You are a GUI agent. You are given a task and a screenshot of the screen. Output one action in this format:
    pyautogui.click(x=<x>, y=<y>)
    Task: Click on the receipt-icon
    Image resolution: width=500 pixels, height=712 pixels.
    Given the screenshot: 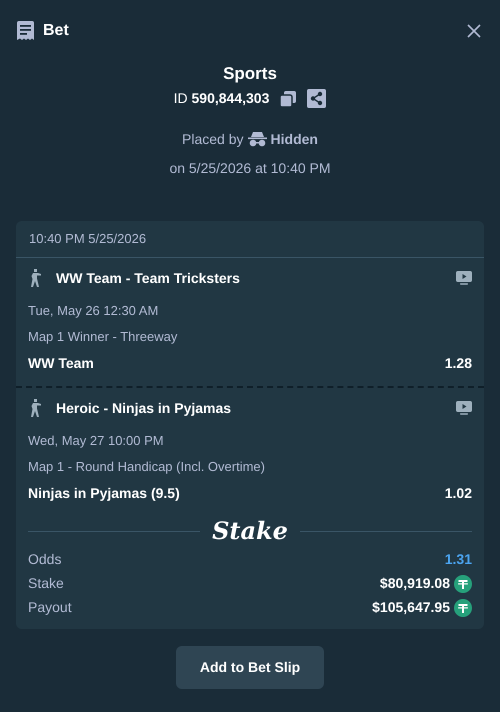 What is the action you would take?
    pyautogui.click(x=25, y=30)
    